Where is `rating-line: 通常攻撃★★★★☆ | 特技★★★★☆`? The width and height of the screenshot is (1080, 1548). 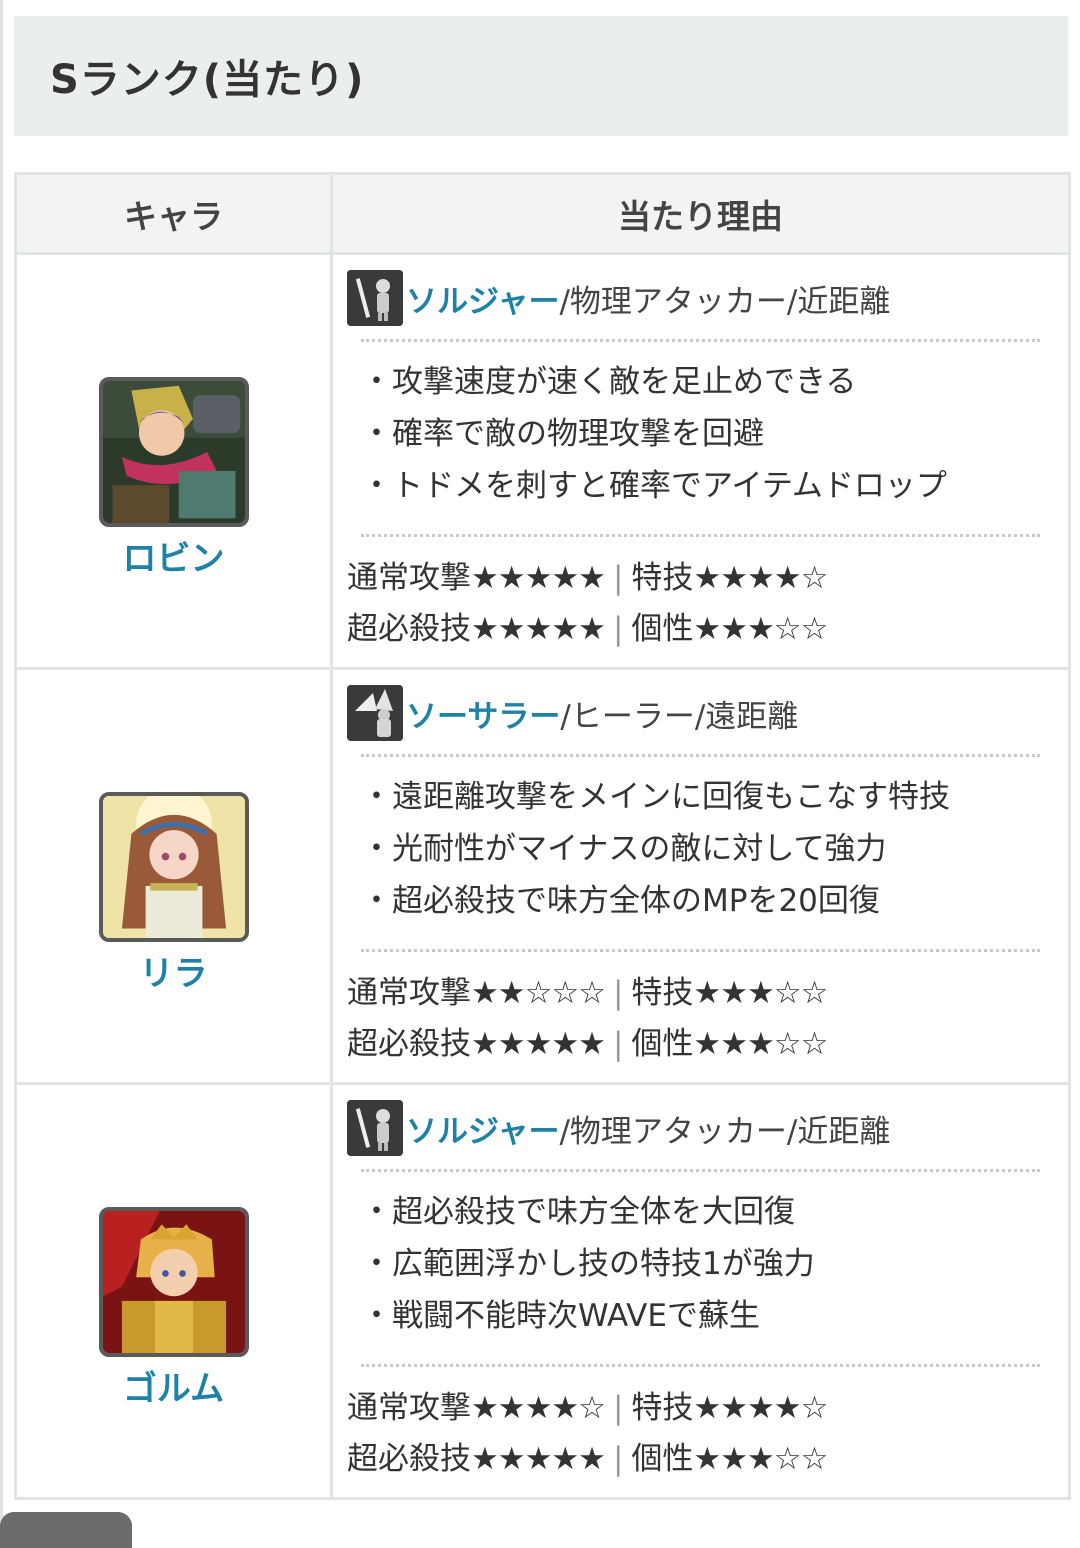 rating-line: 通常攻撃★★★★☆ | 特技★★★★☆ is located at coordinates (693, 1408).